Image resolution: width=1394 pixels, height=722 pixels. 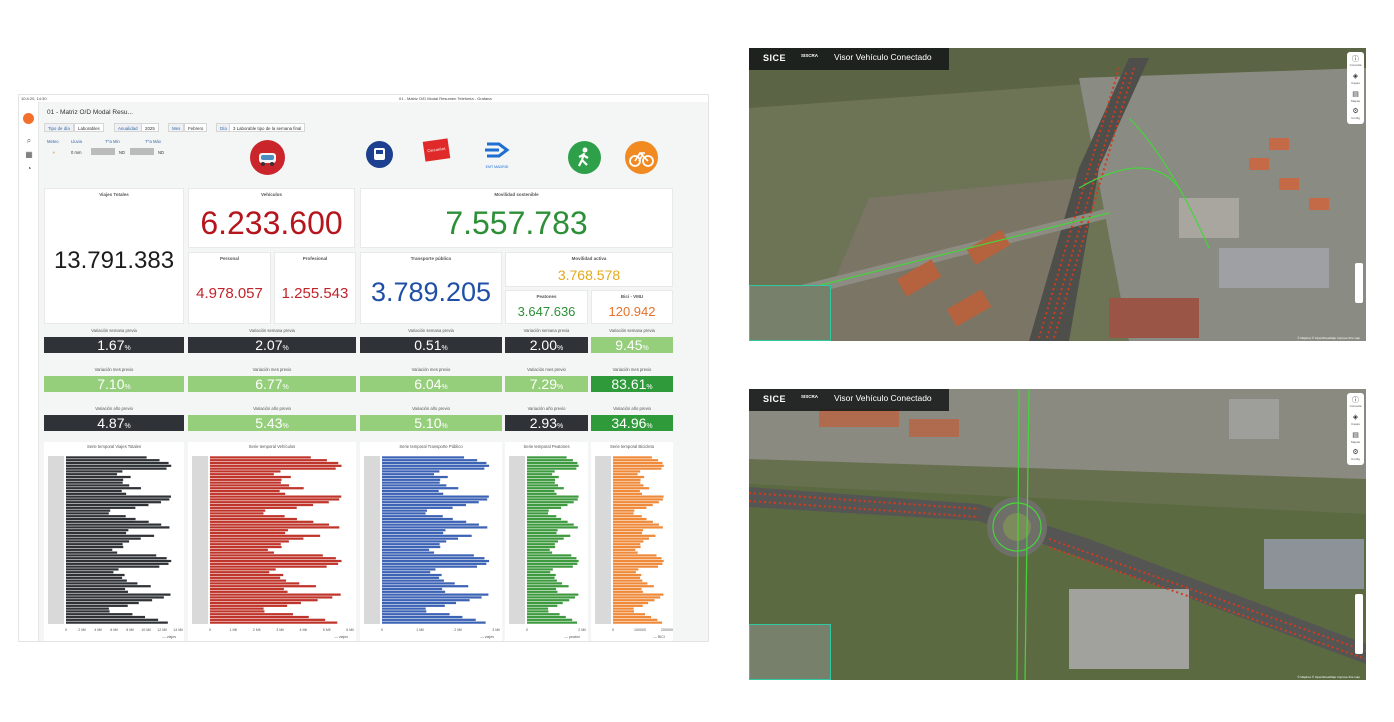 I want to click on dashboards-icon: ▦, so click(x=29, y=155).